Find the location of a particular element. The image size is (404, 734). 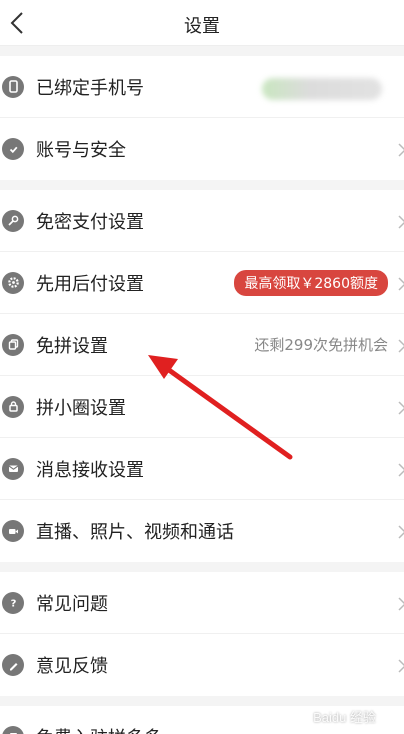

header: 设置 is located at coordinates (202, 23).